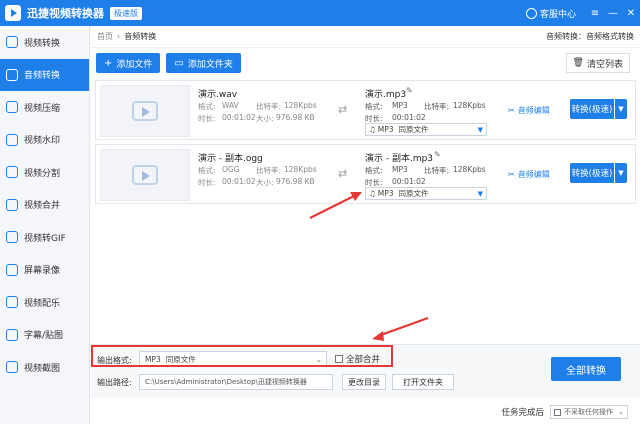  I want to click on music-icon, so click(12, 302).